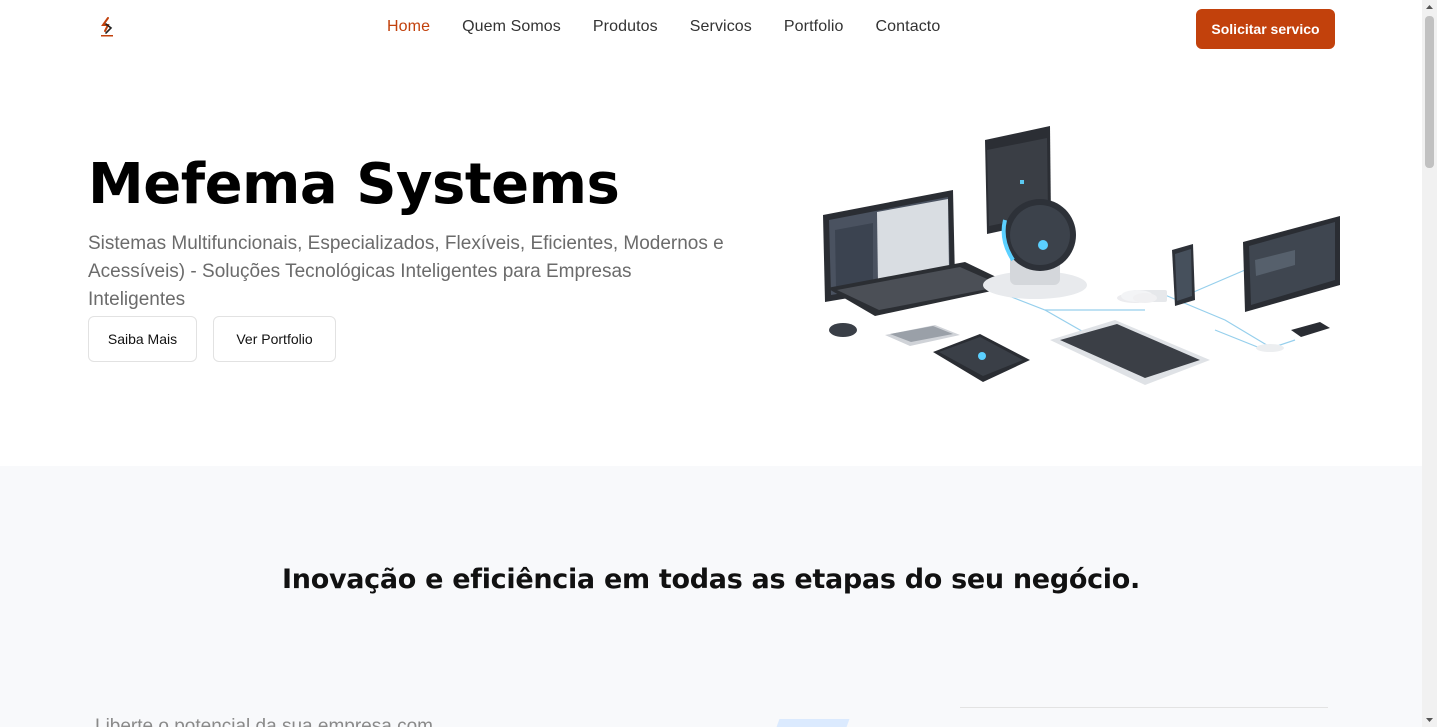 The image size is (1437, 727). I want to click on hero-title: Mefema Systems, so click(354, 184).